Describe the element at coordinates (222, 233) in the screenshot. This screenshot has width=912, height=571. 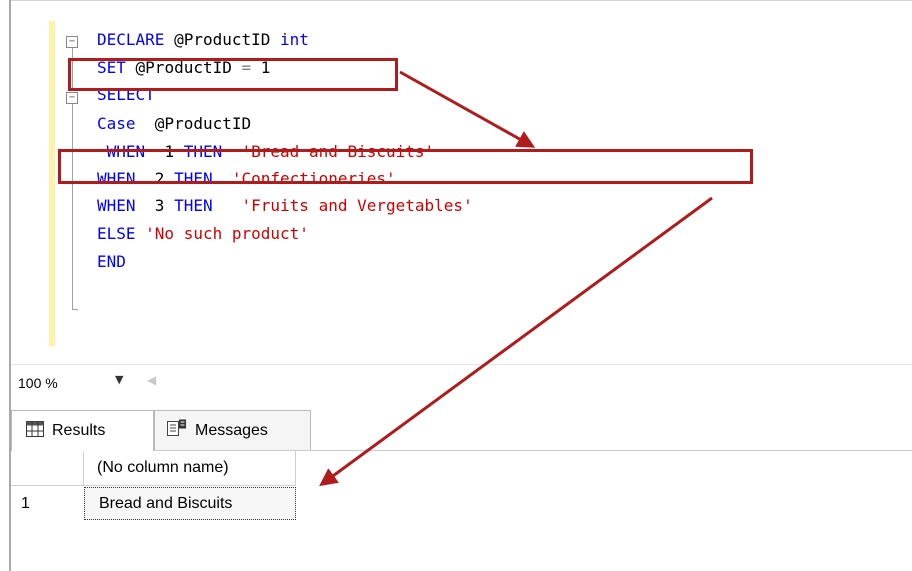
I see `string-literal: 'No such product'` at that location.